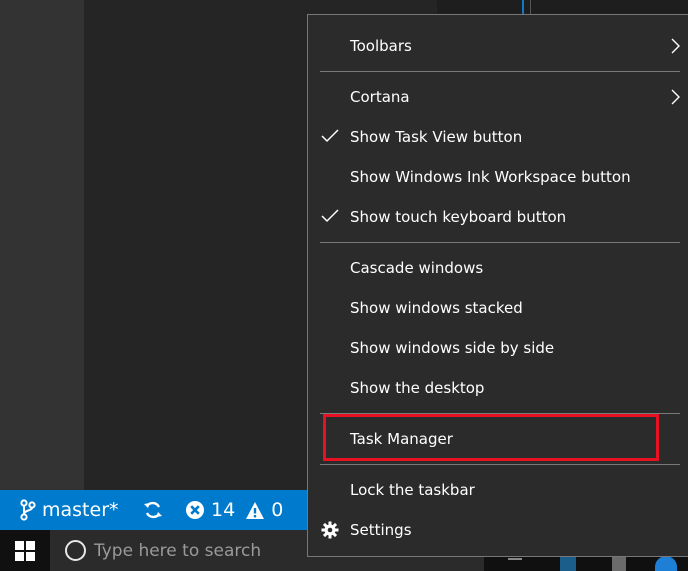  I want to click on menu-item-label: Show Windows Ink Workspace button, so click(490, 177).